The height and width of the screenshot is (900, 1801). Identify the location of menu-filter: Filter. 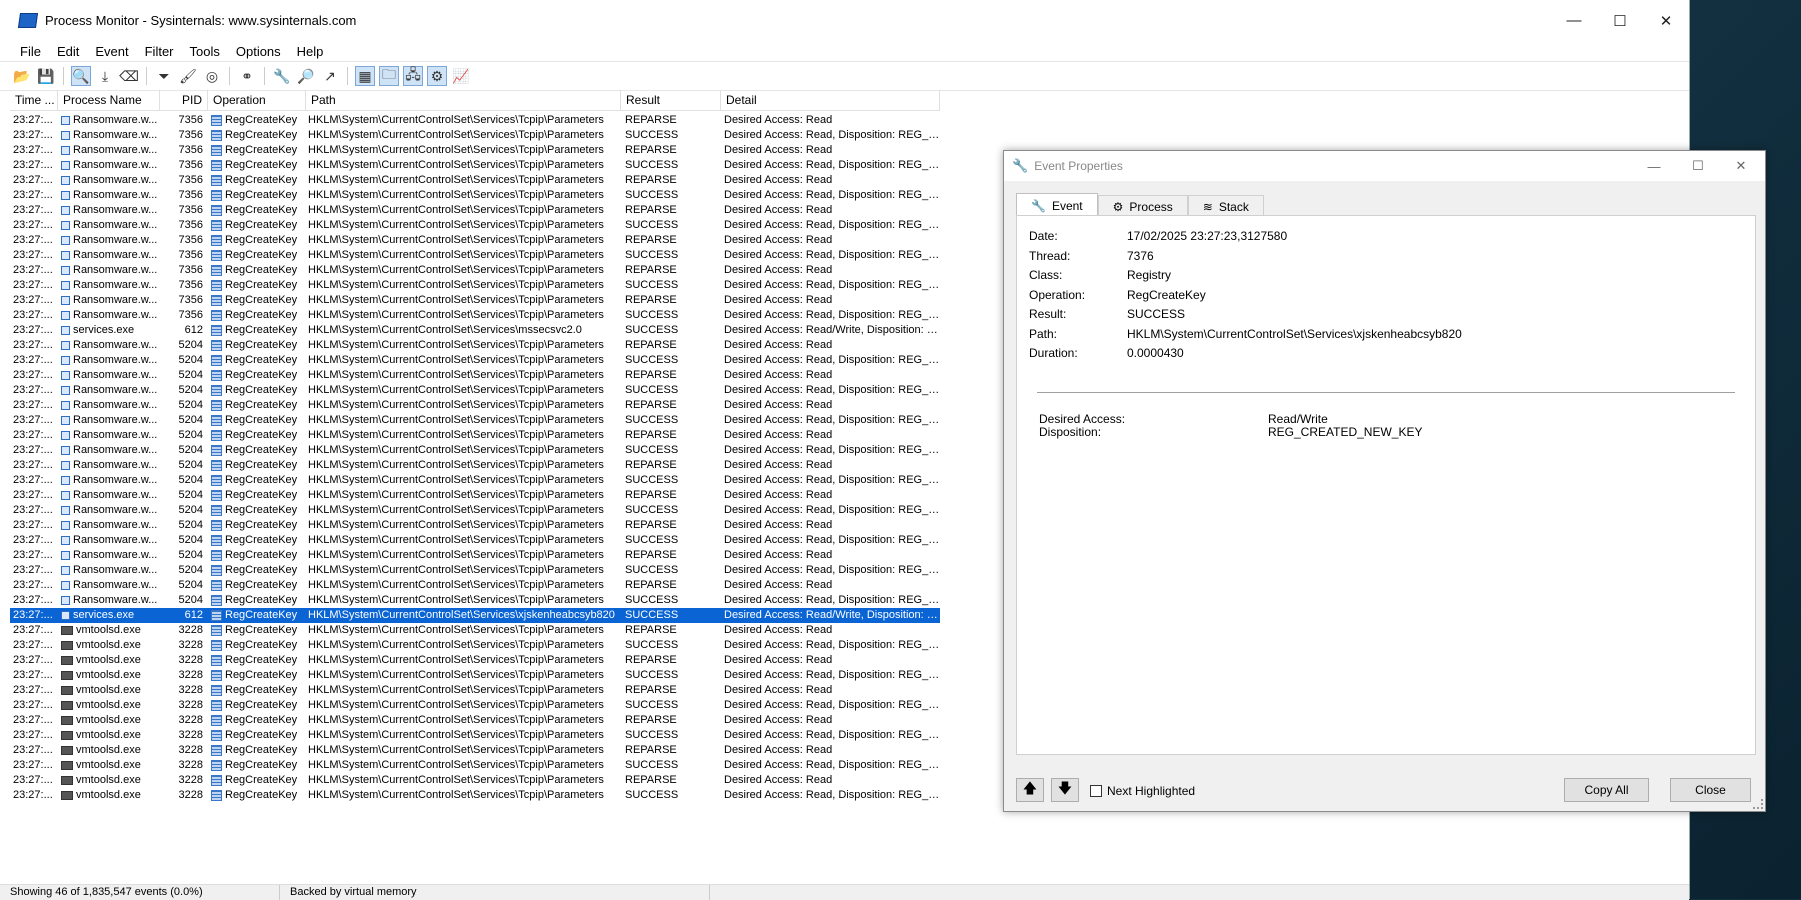
(159, 51).